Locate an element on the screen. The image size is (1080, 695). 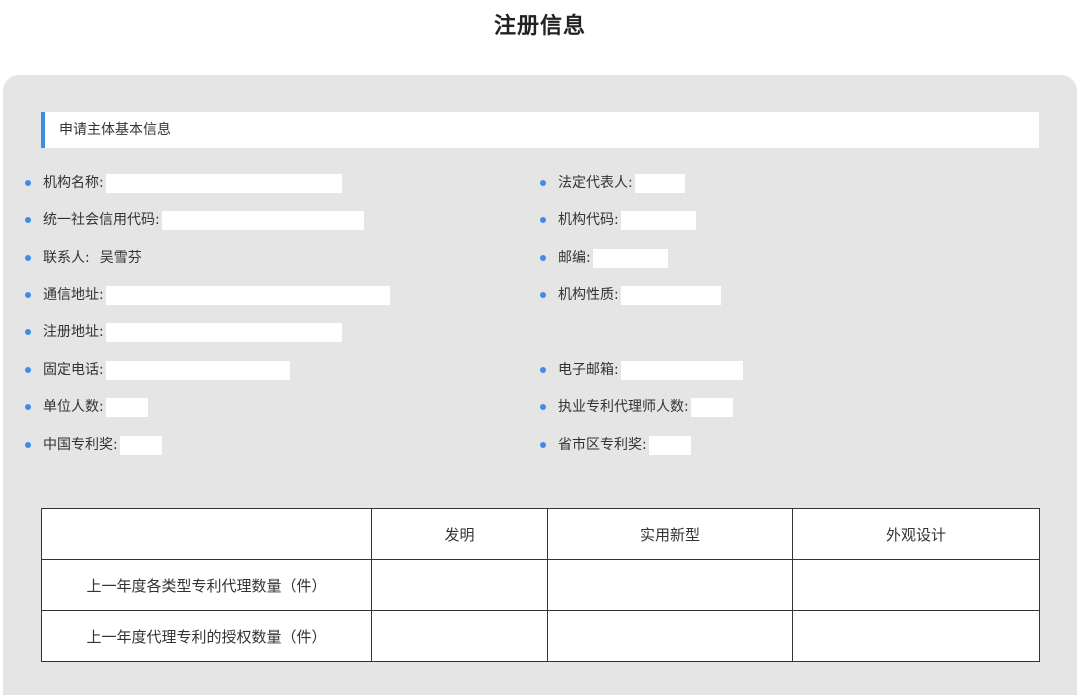
staff-count-value is located at coordinates (126, 407).